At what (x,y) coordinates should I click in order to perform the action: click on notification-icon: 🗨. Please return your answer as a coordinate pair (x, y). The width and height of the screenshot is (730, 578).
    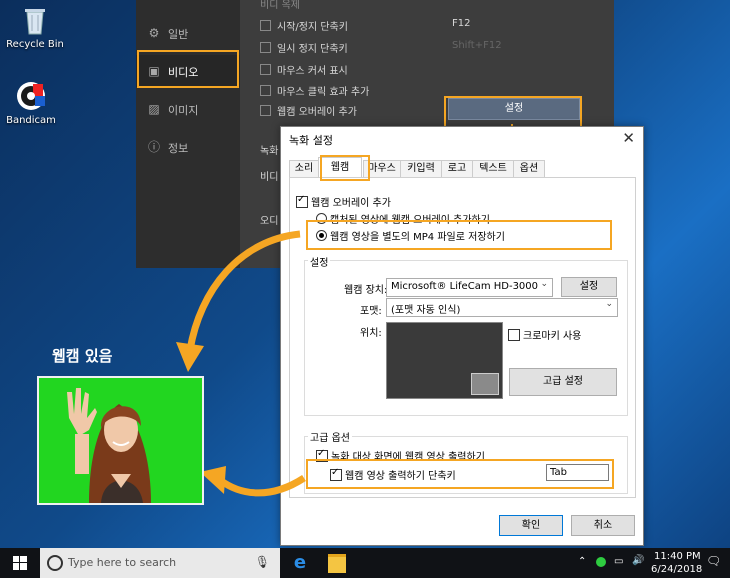
    Looking at the image, I should click on (713, 561).